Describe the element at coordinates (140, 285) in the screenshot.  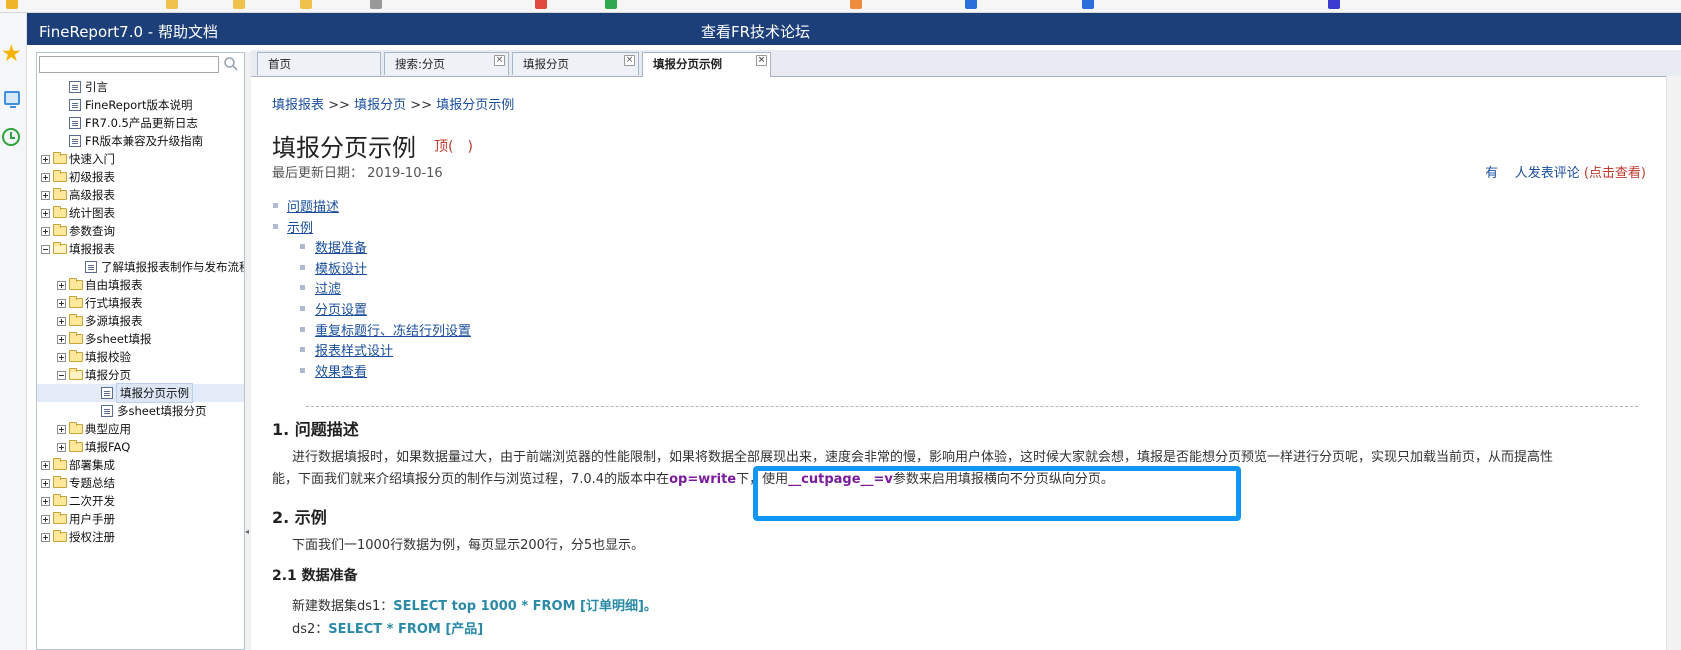
I see `tree-item: 自由填报表` at that location.